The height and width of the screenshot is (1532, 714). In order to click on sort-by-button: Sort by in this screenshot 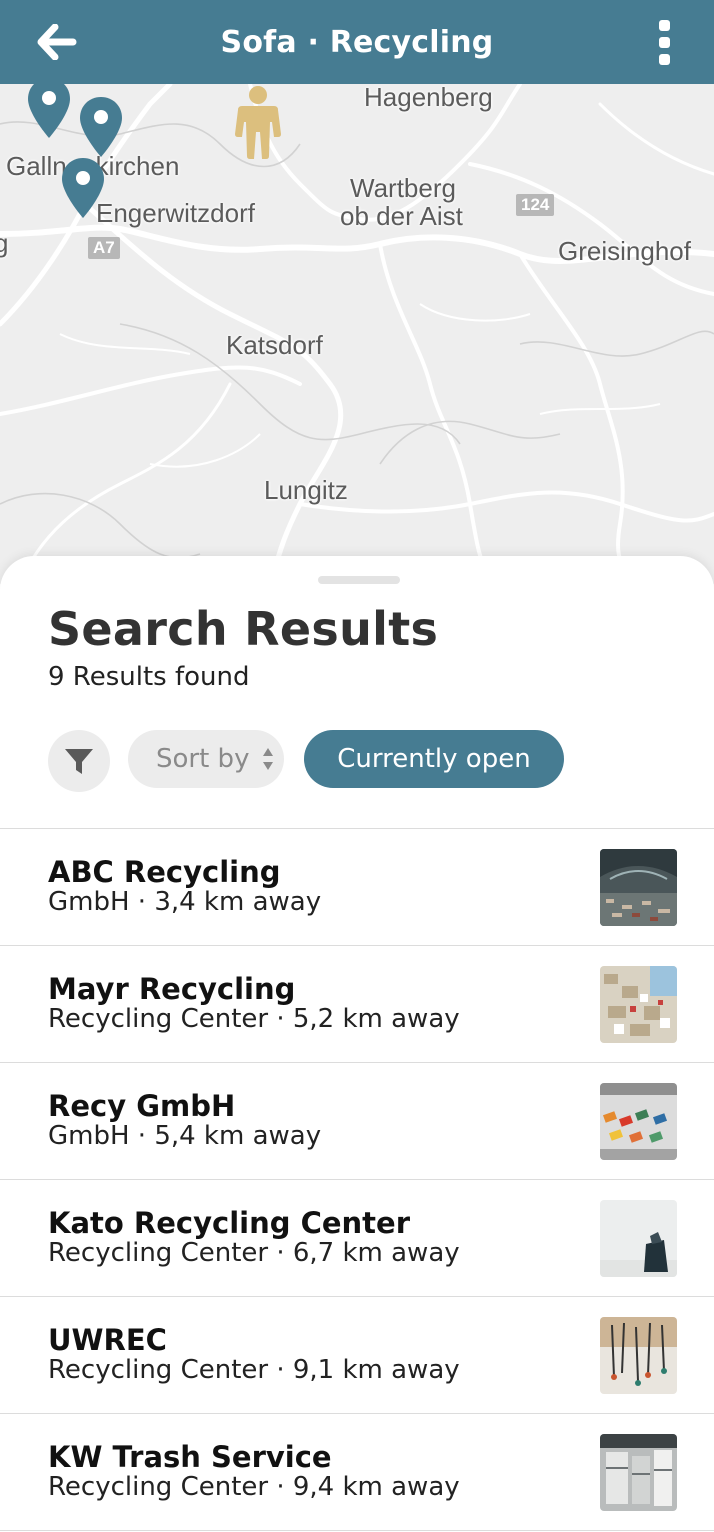, I will do `click(206, 759)`.